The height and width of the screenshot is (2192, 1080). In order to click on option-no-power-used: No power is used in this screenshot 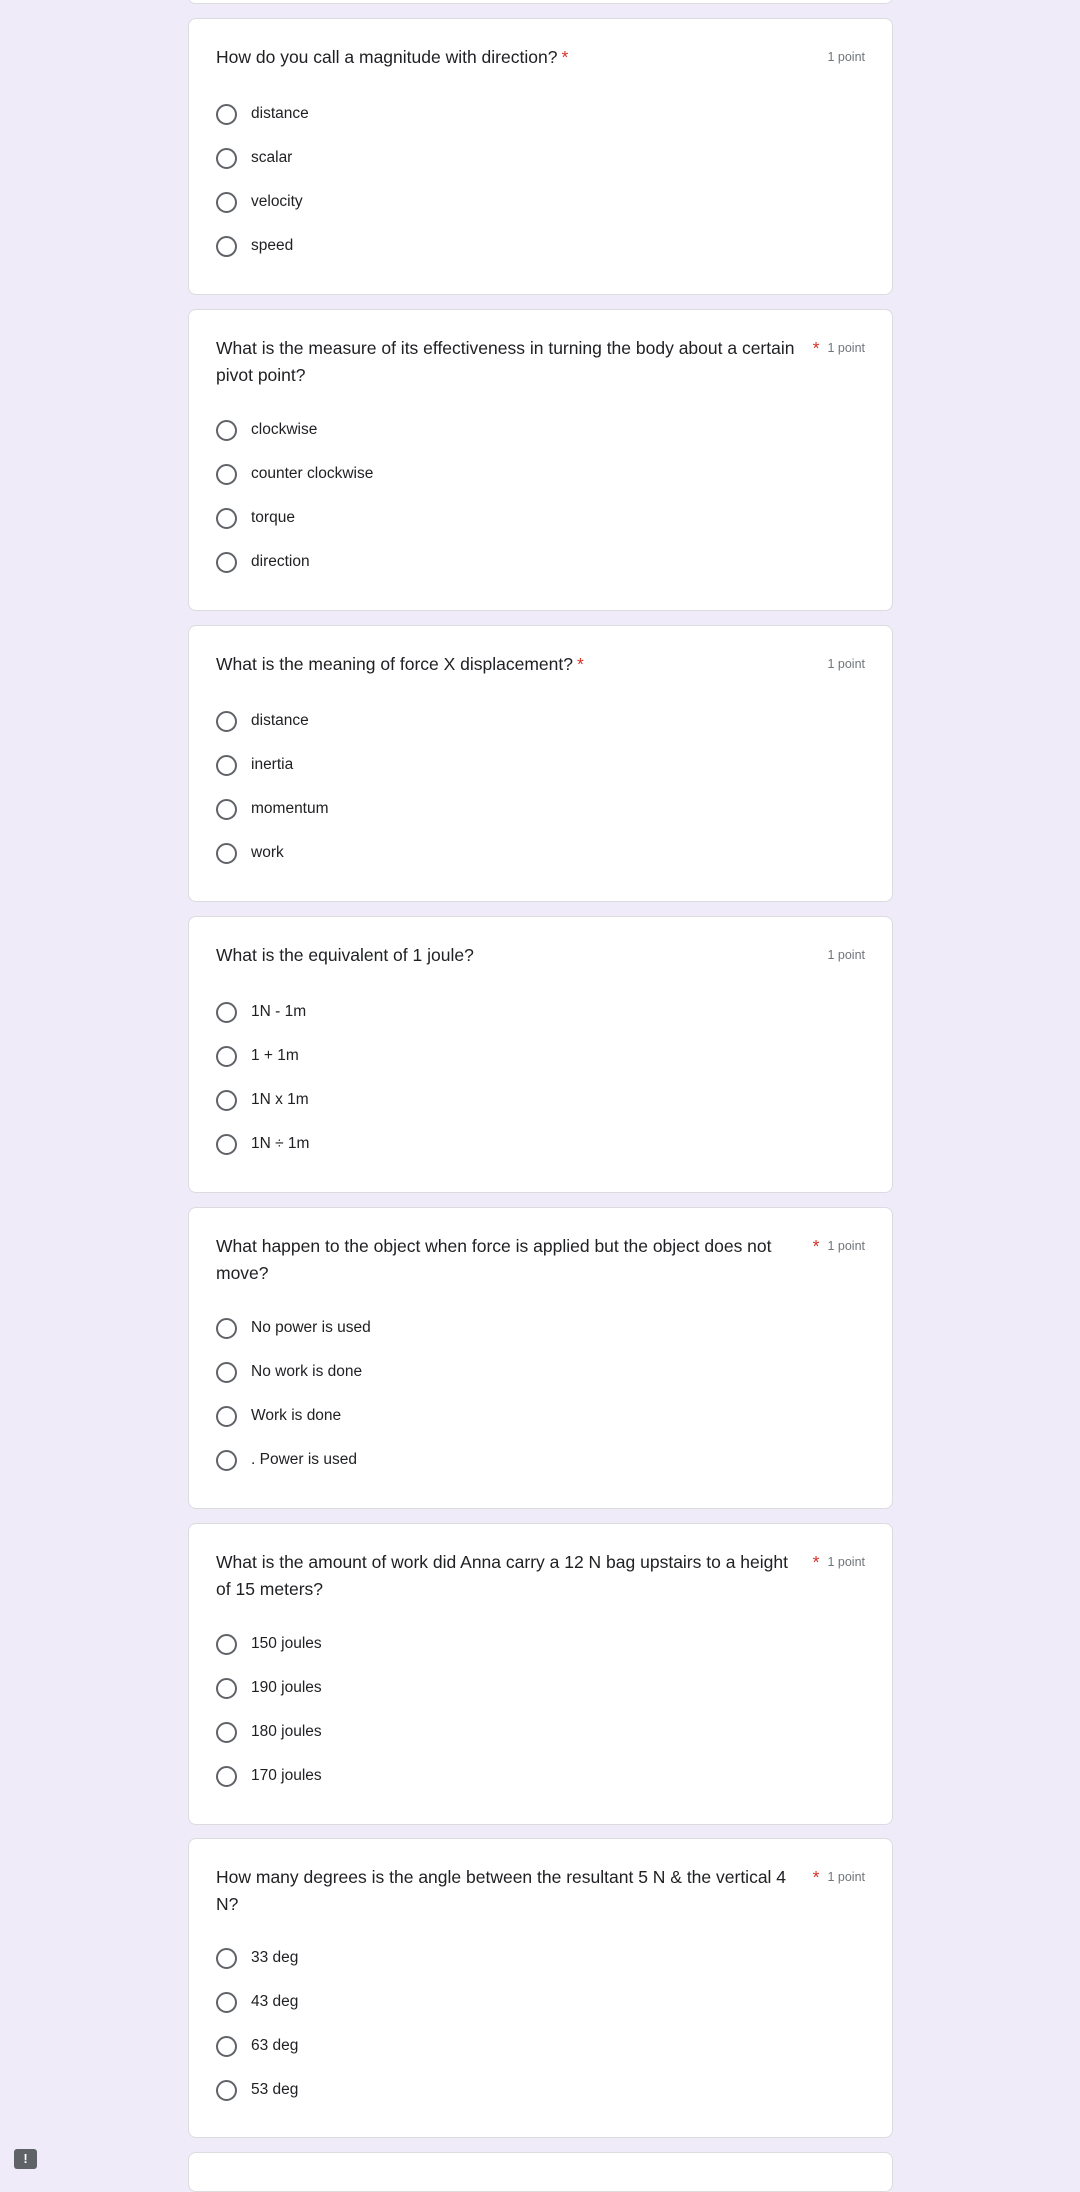, I will do `click(293, 1328)`.